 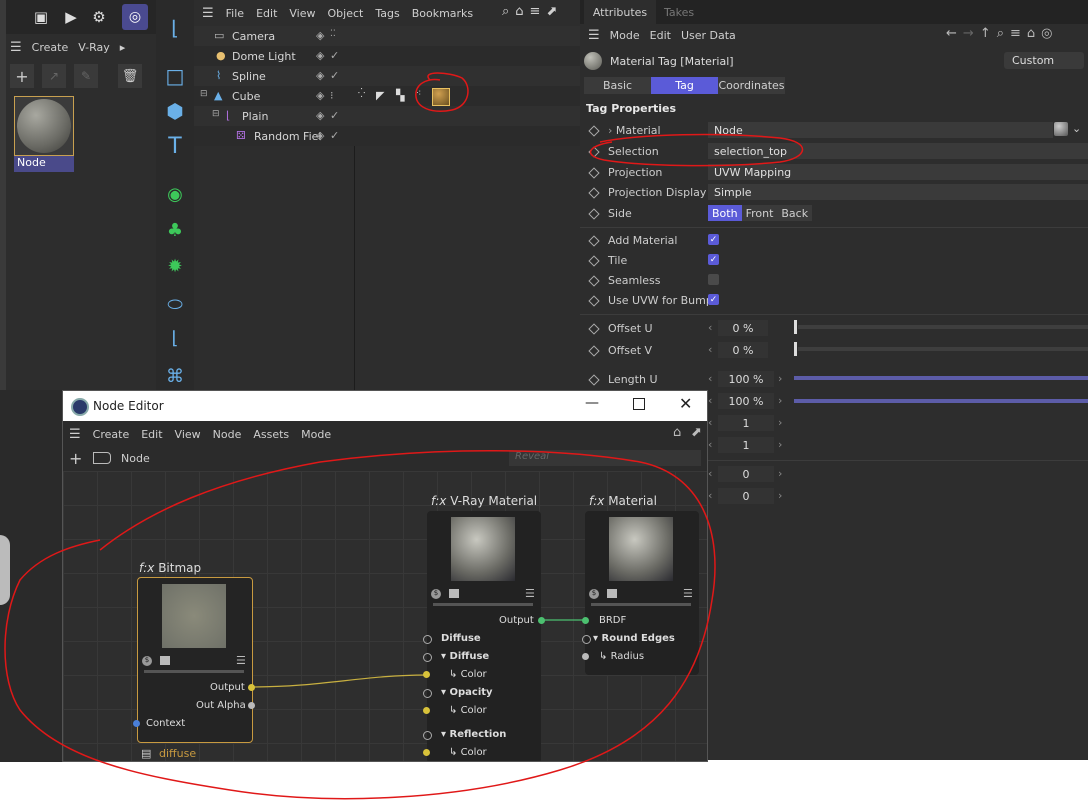 I want to click on cloner-icon: ♣, so click(x=175, y=230).